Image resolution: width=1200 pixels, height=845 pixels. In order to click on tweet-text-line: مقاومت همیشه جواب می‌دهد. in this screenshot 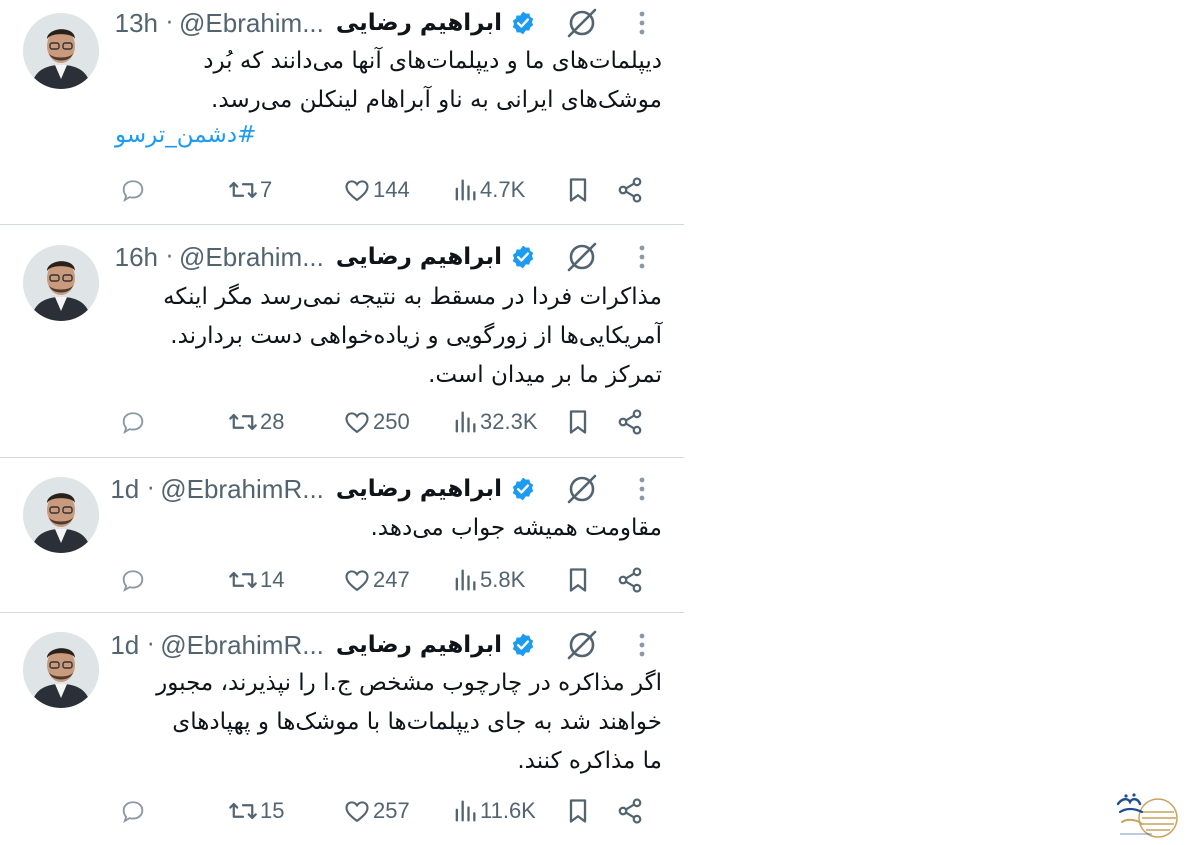, I will do `click(516, 528)`.